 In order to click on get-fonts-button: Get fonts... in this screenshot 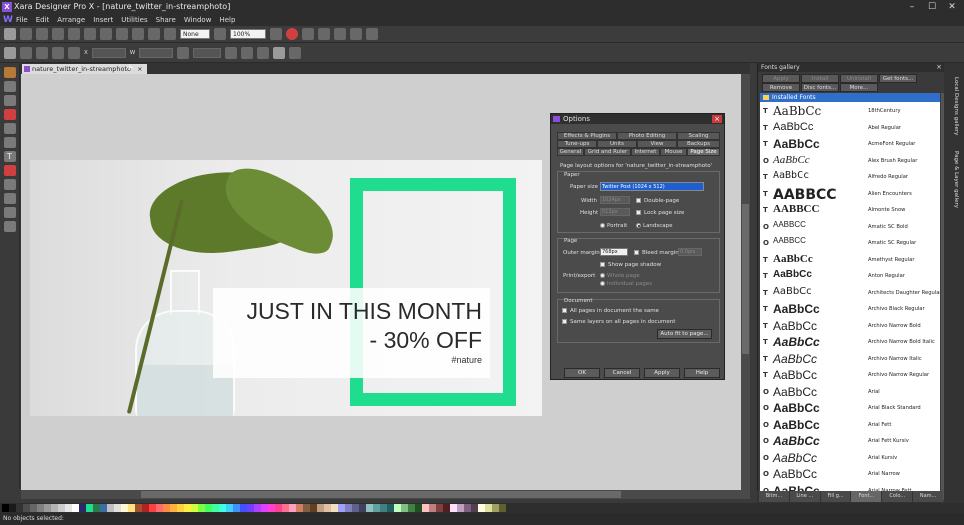, I will do `click(898, 78)`.